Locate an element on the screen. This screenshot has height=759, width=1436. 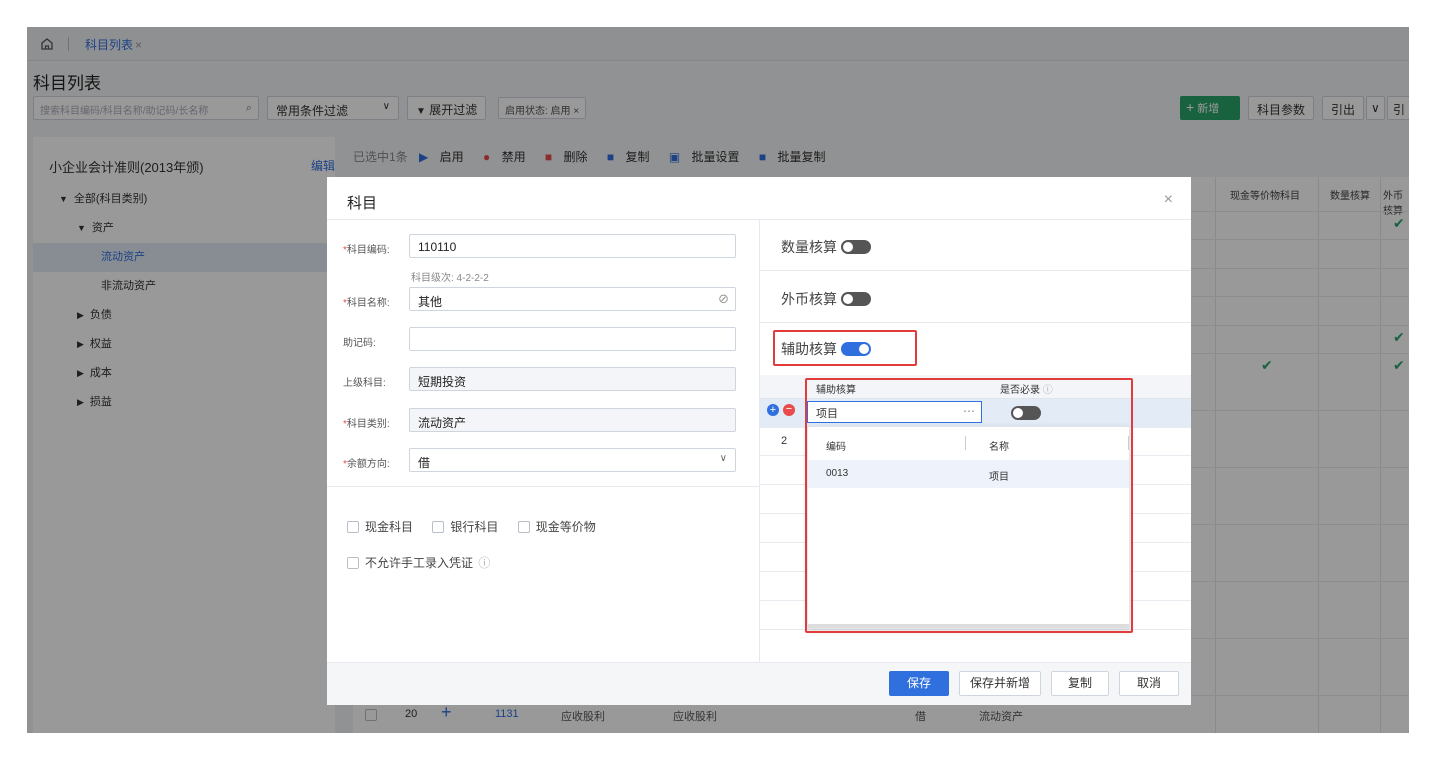
account-type-checkboxes: 现金科目 银行科目 现金等价物 is located at coordinates (471, 526).